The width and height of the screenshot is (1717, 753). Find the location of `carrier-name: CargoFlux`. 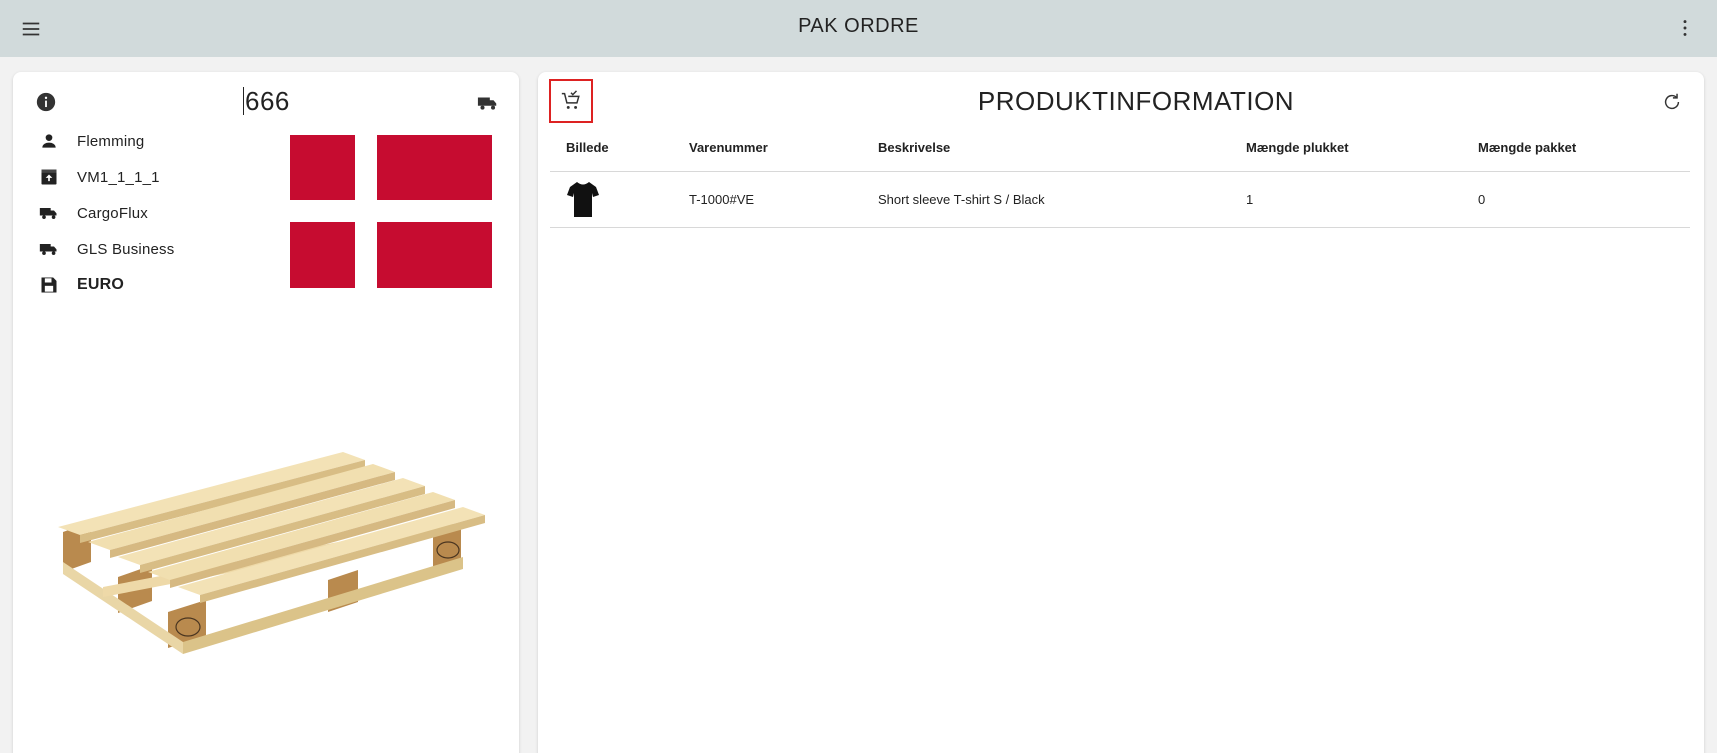

carrier-name: CargoFlux is located at coordinates (112, 213).